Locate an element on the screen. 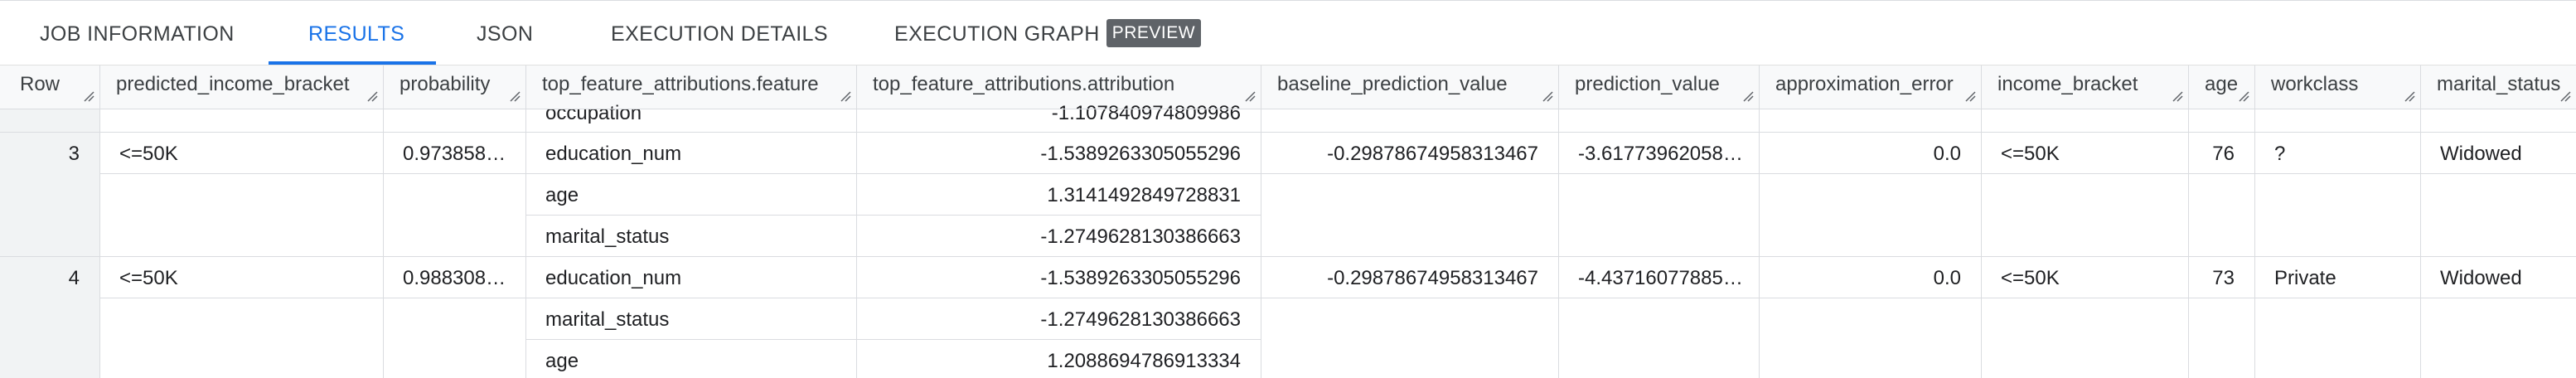  table-cell-workclass: ? is located at coordinates (2280, 154).